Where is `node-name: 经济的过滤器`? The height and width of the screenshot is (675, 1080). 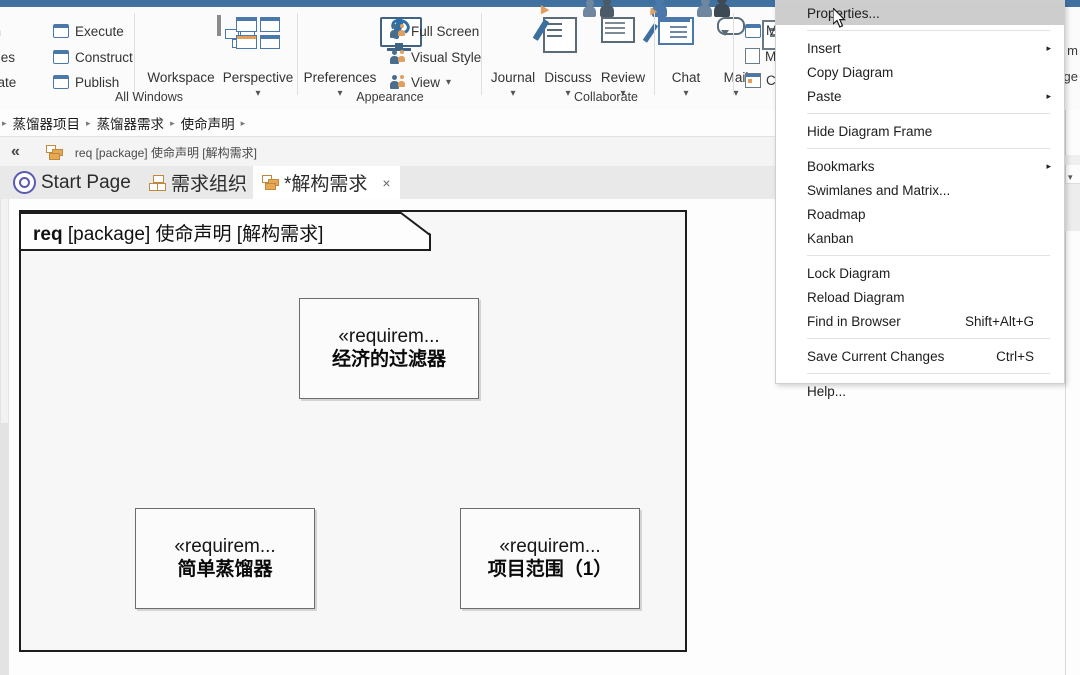
node-name: 经济的过滤器 is located at coordinates (388, 359).